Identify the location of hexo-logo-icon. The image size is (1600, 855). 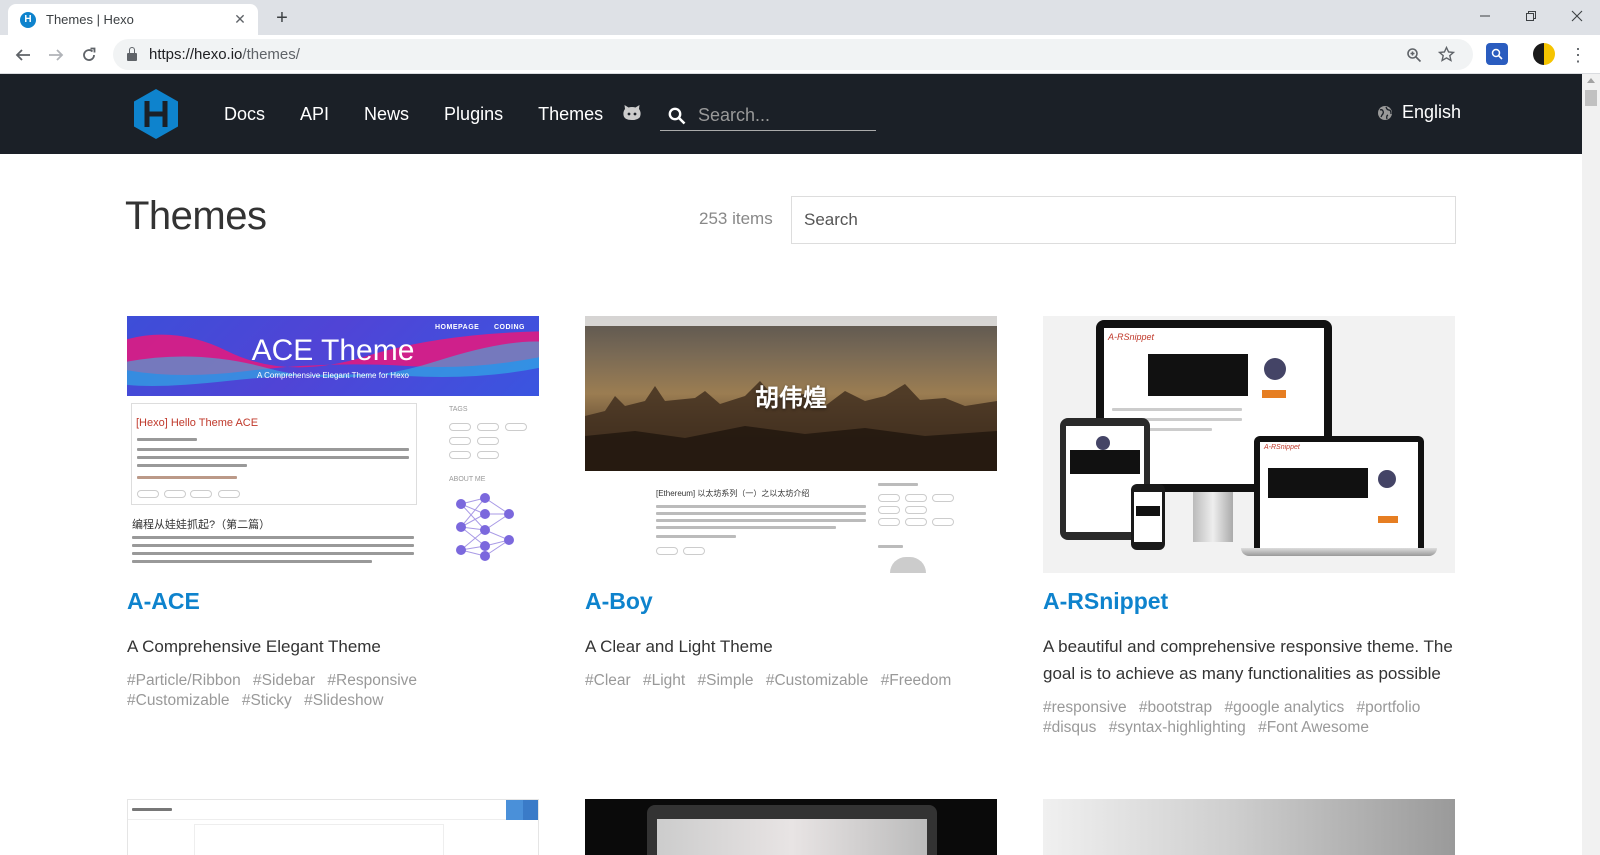
(156, 114).